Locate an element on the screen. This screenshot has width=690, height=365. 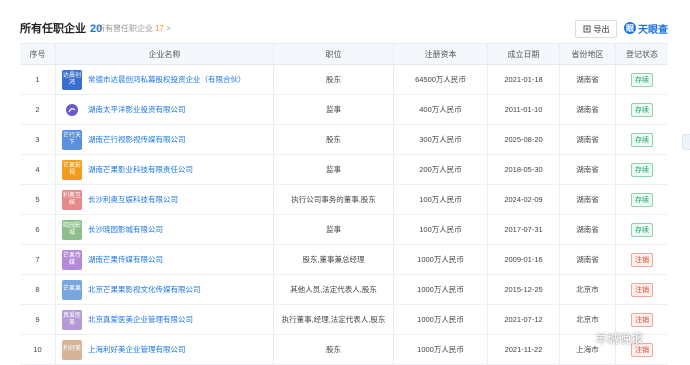
company-cell: 晓园影城 长沙晓园影城有限公司 is located at coordinates (165, 229).